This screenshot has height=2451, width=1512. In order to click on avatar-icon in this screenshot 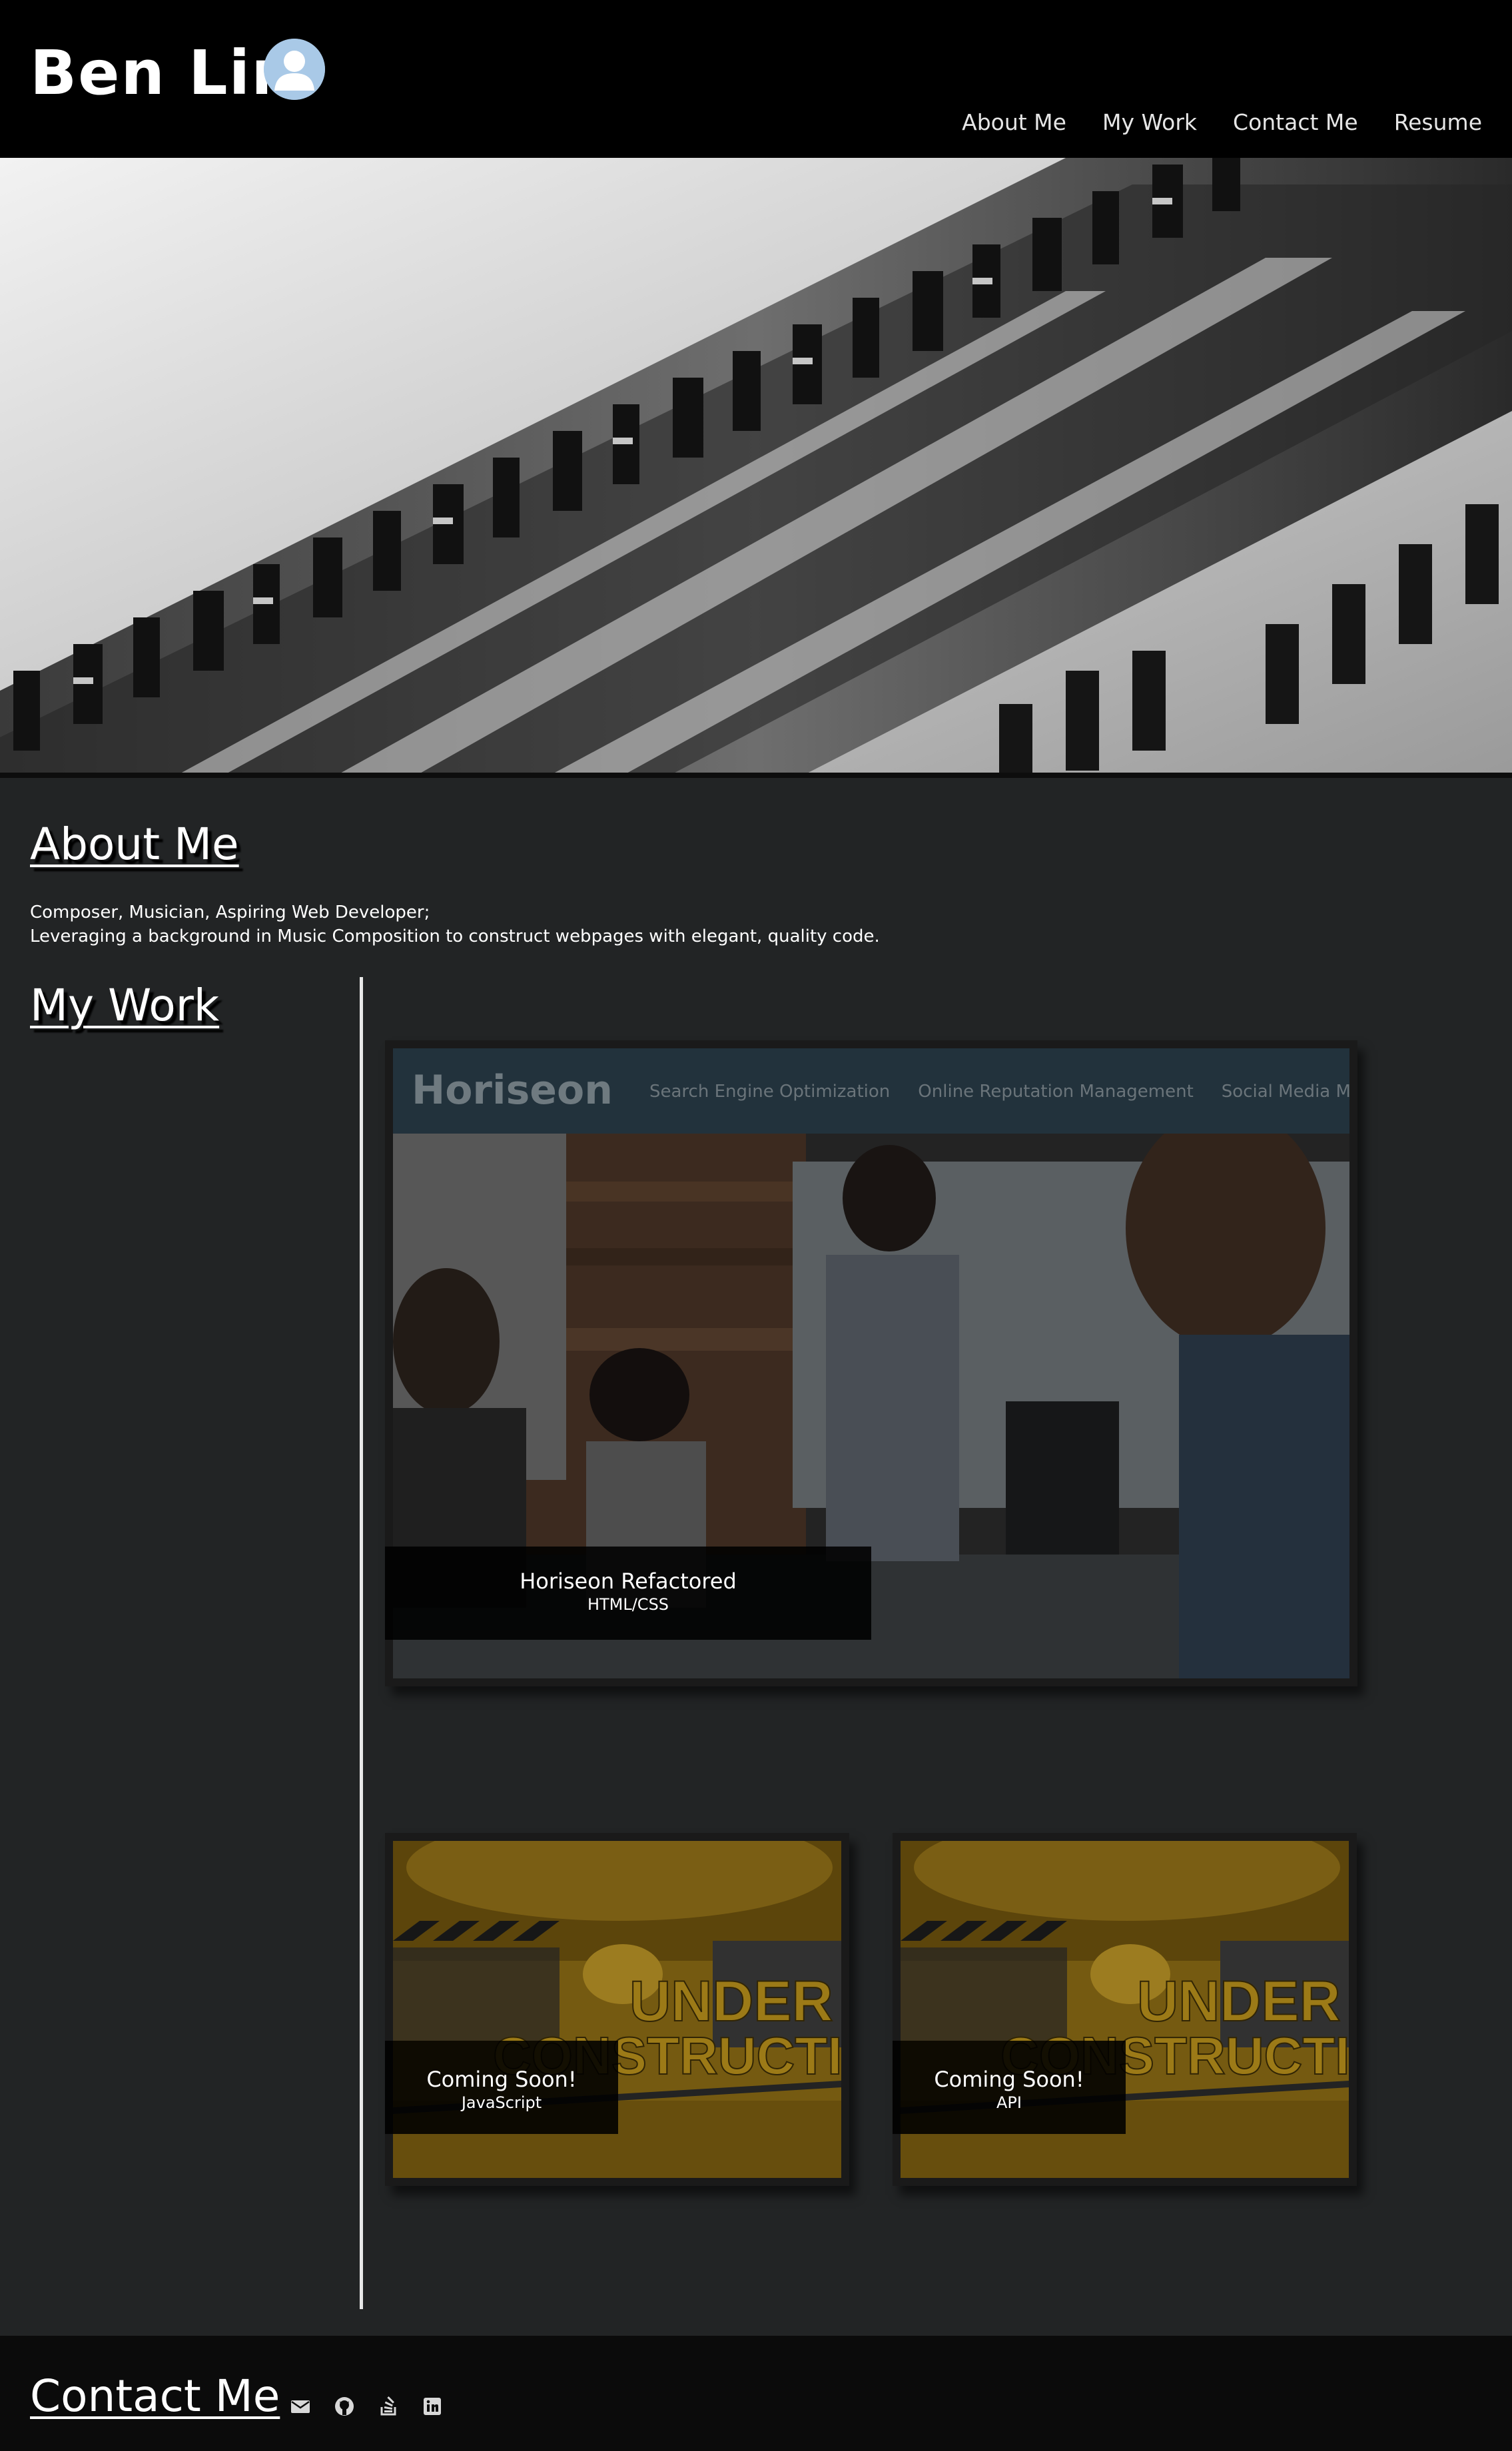, I will do `click(295, 69)`.